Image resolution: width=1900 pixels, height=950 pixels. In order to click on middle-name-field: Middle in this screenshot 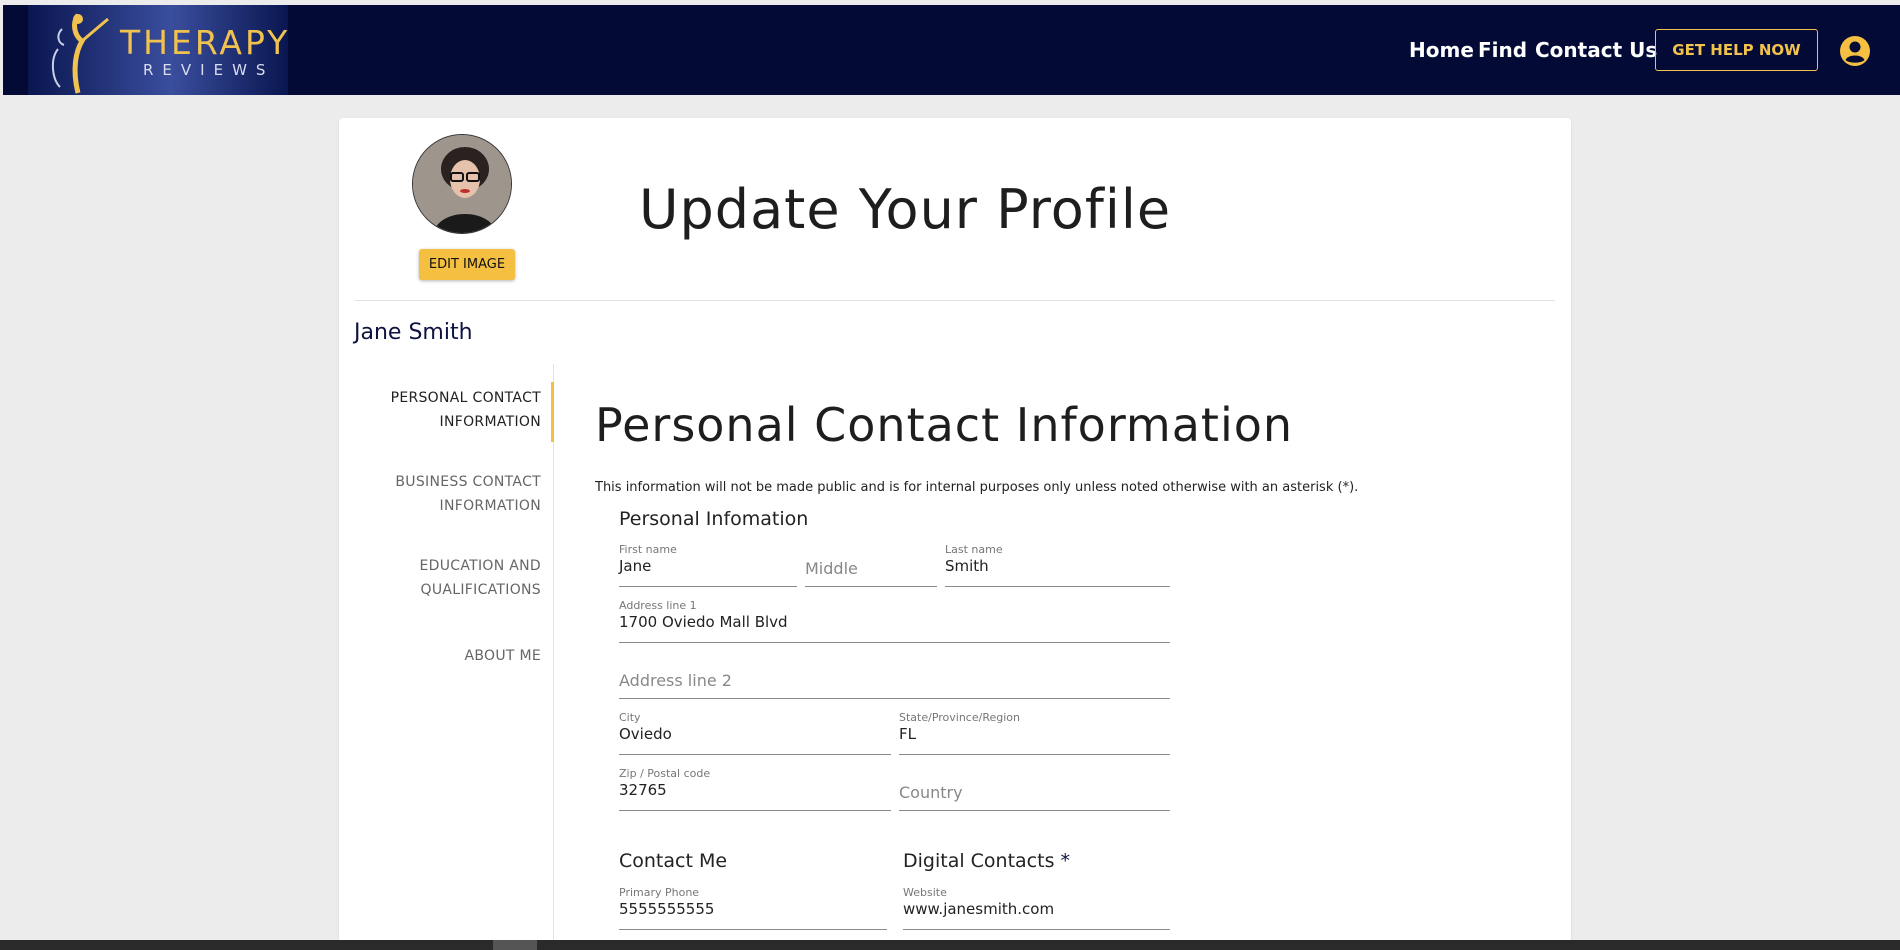, I will do `click(871, 564)`.